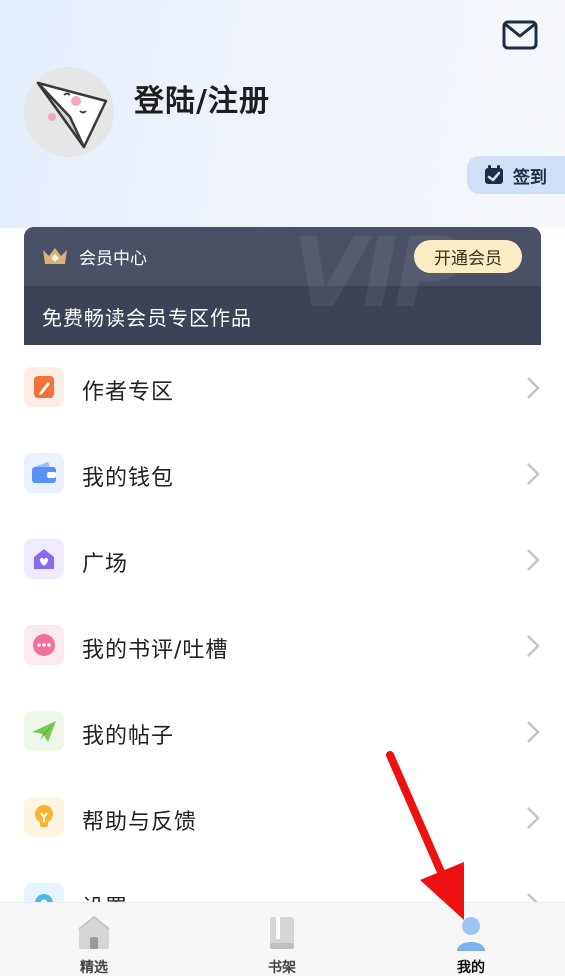 Image resolution: width=565 pixels, height=976 pixels. Describe the element at coordinates (471, 968) in the screenshot. I see `tab-label: 我的` at that location.